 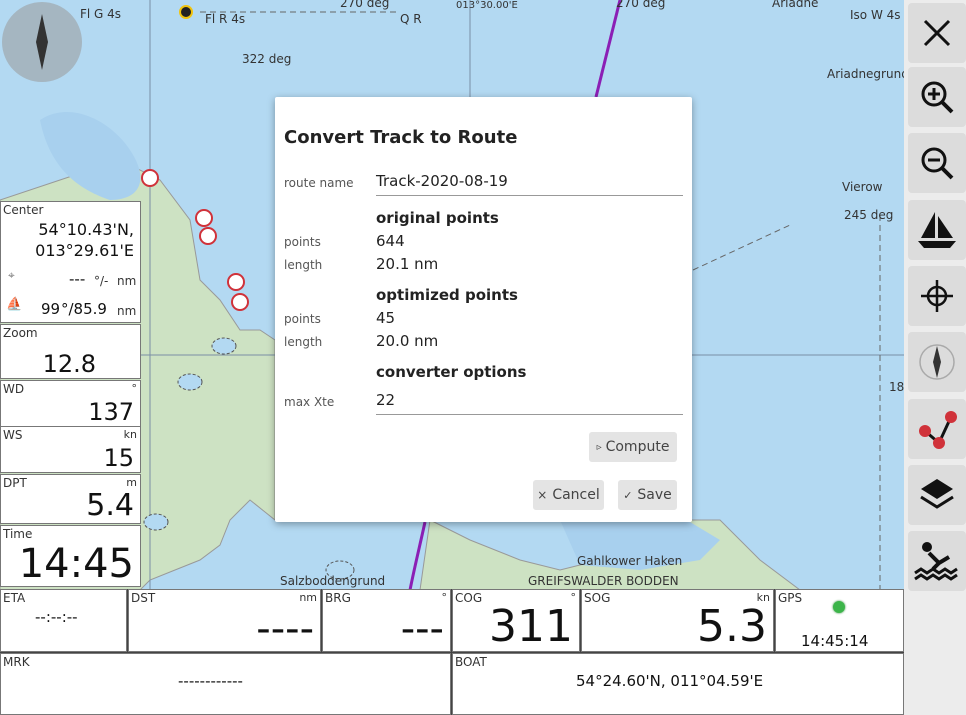 I want to click on gps-status-icon, so click(x=839, y=607).